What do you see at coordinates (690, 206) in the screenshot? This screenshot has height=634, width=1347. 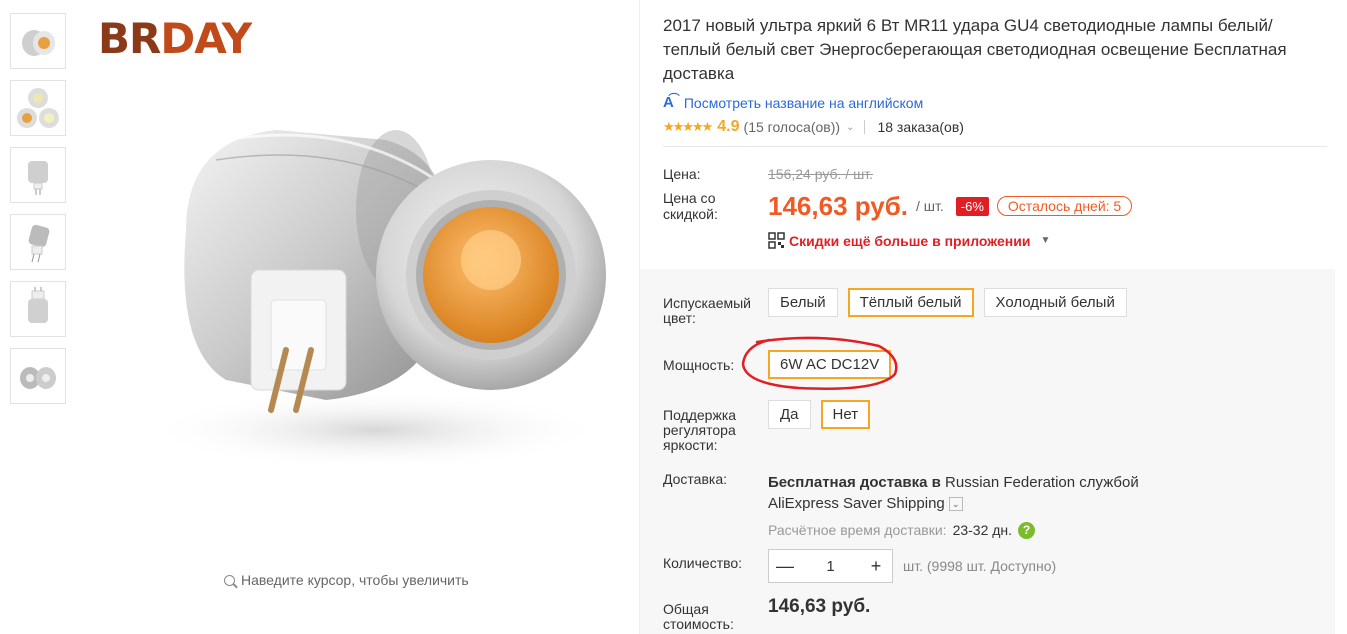 I see `new-price-label: Цена со скидкой:` at bounding box center [690, 206].